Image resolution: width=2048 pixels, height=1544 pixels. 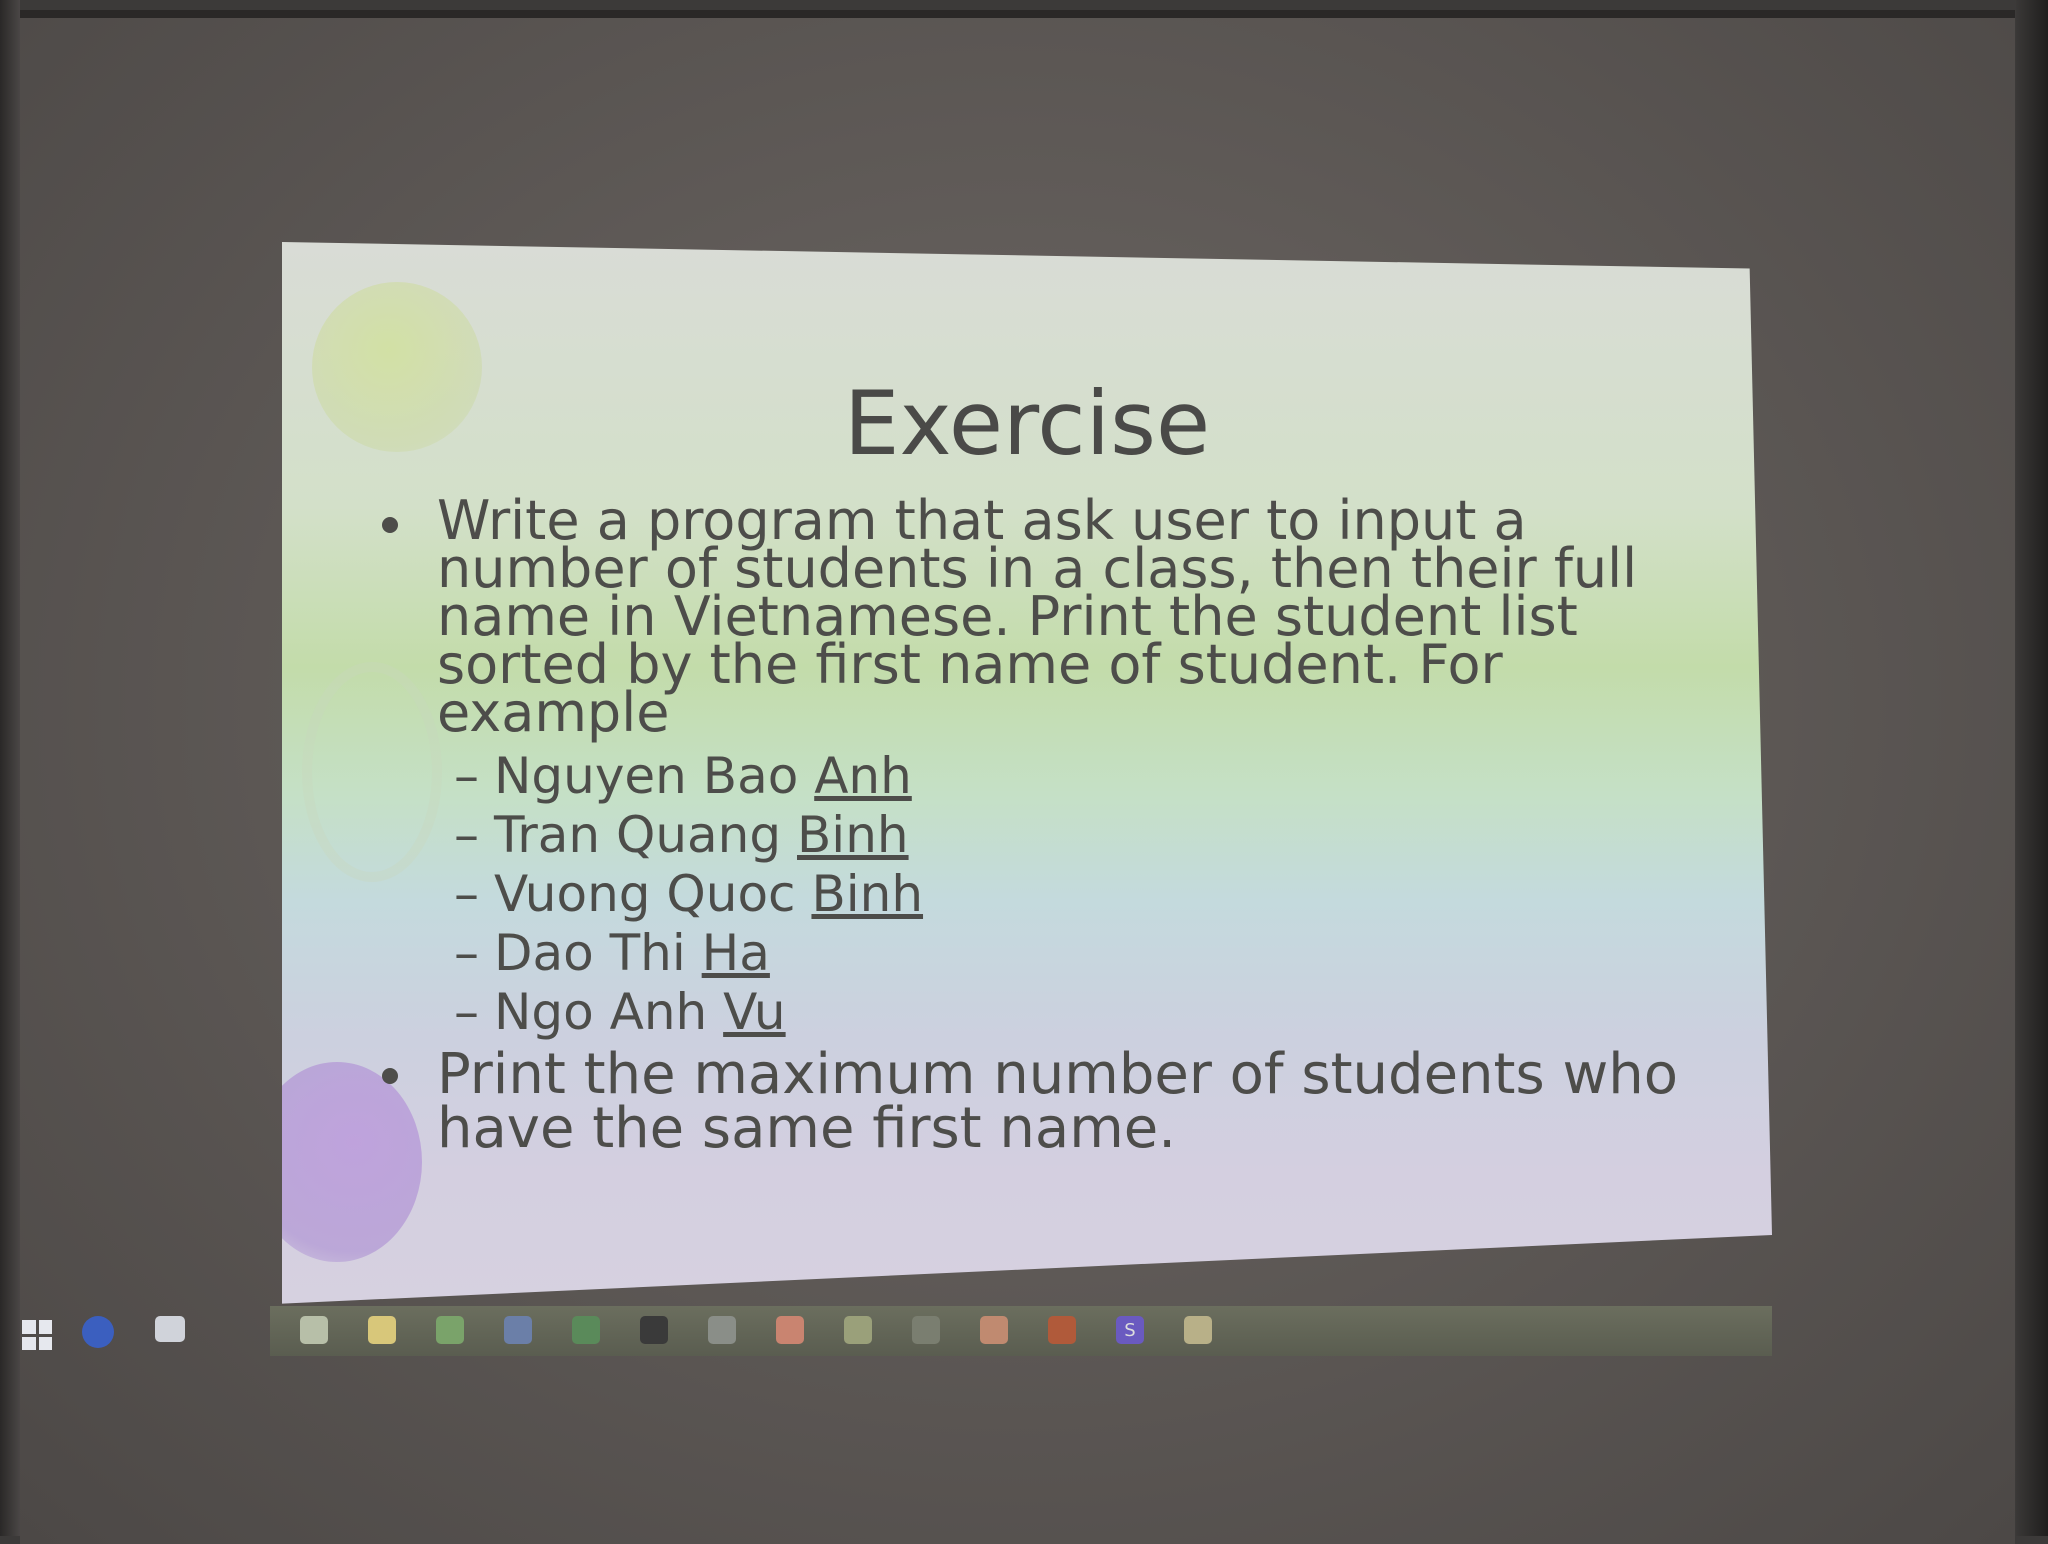 What do you see at coordinates (170, 1329) in the screenshot?
I see `task-view-icon` at bounding box center [170, 1329].